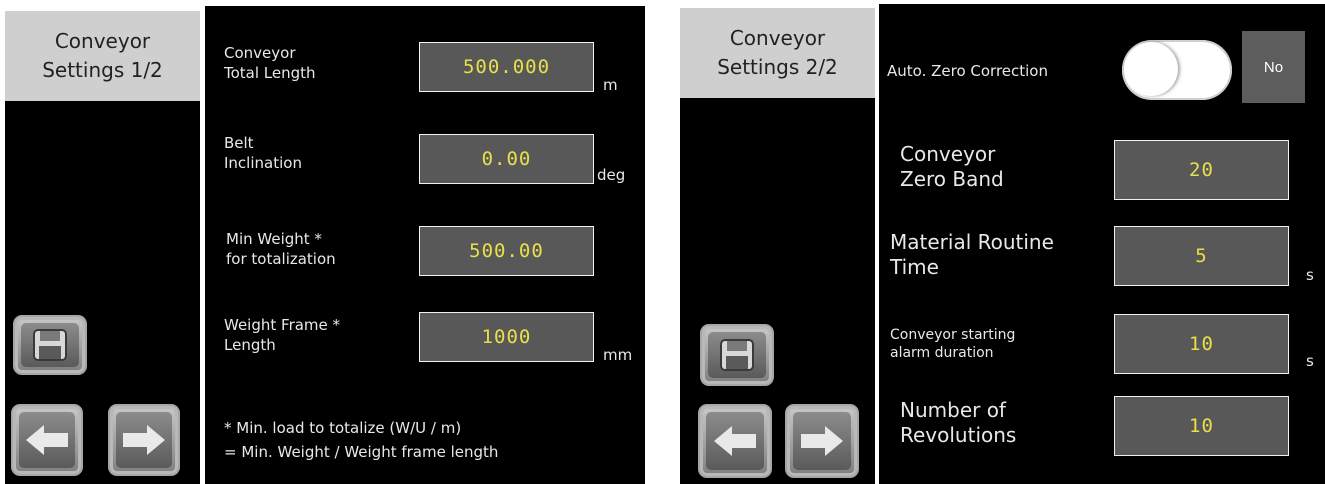 This screenshot has width=1325, height=484. I want to click on screen-title-text: Conveyor Settings 1/2, so click(102, 55).